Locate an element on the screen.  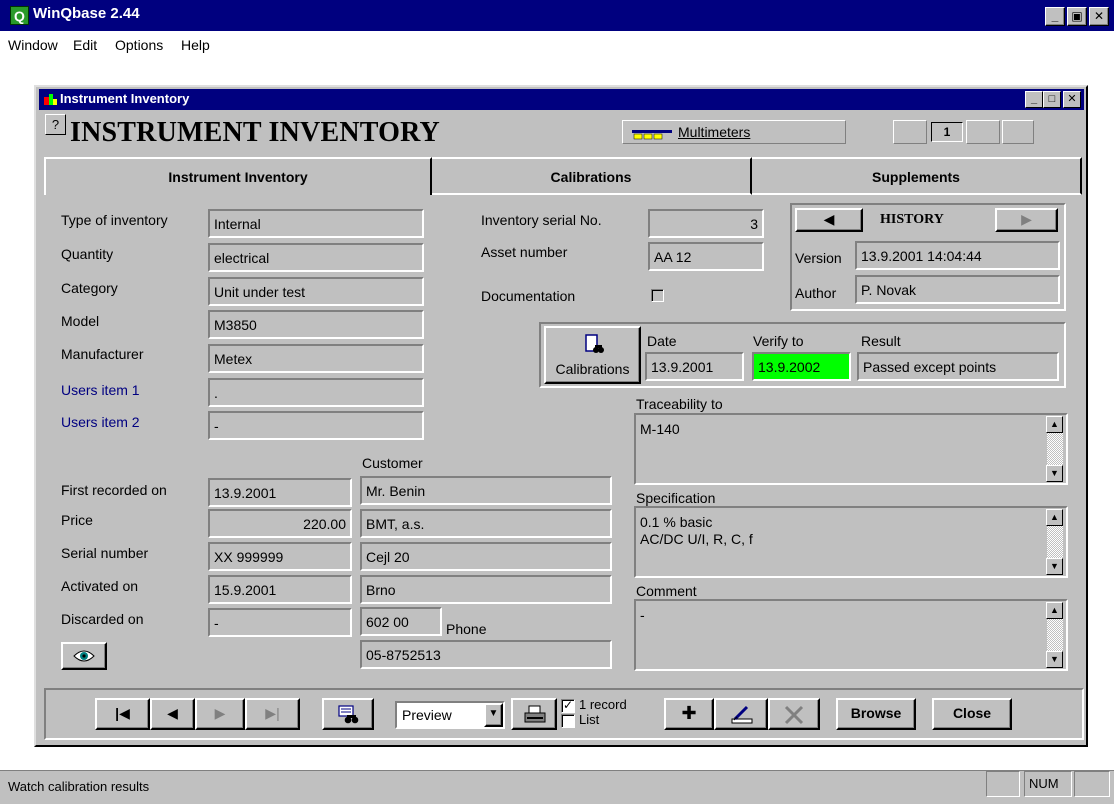
record-next-small-button is located at coordinates (983, 132).